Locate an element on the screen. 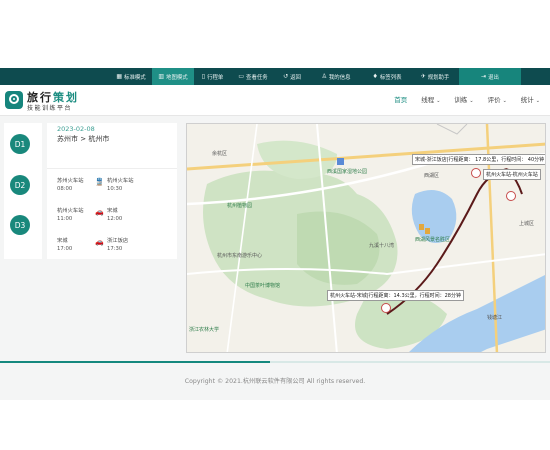 This screenshot has width=550, height=450. segment-from: 宋城 17:00 is located at coordinates (65, 245).